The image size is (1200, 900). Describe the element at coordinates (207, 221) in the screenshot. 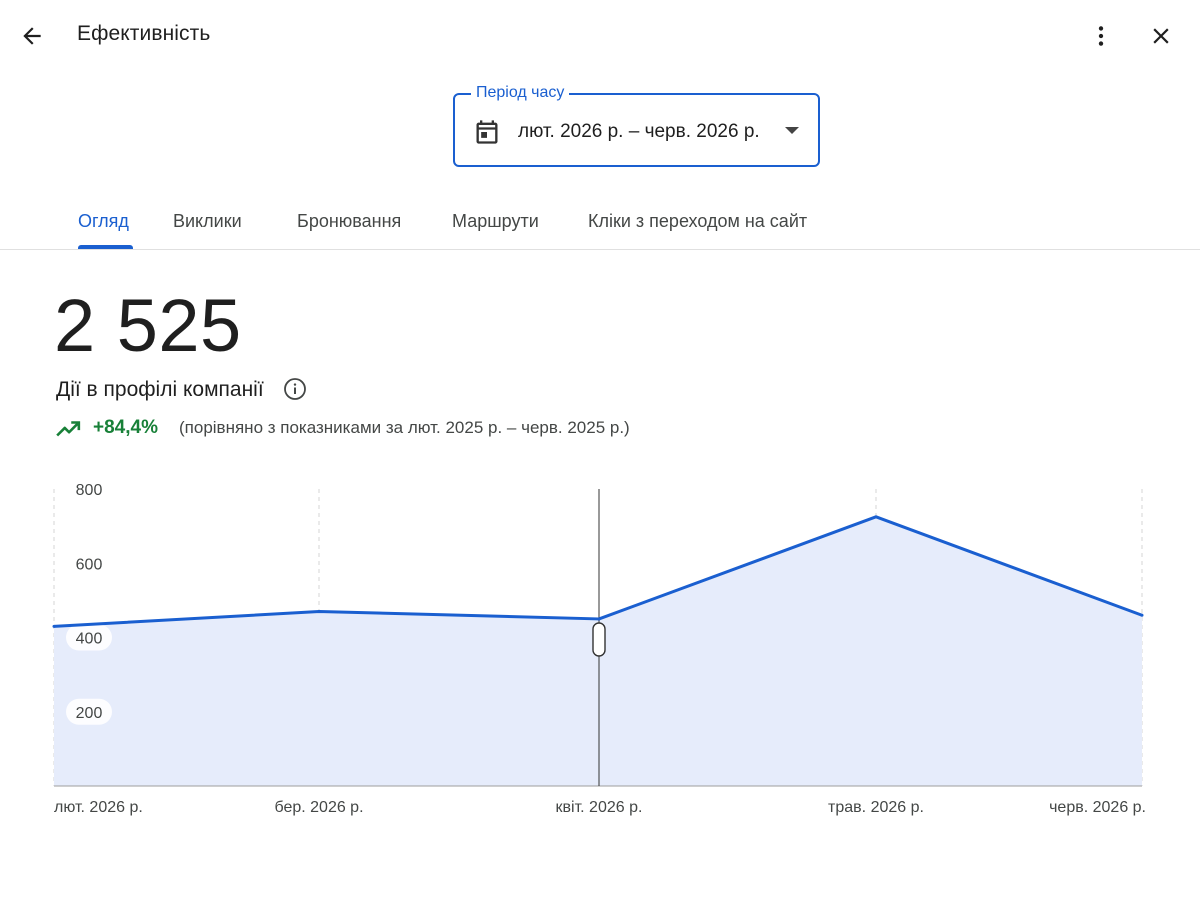

I see `tab-calls: Виклики` at that location.